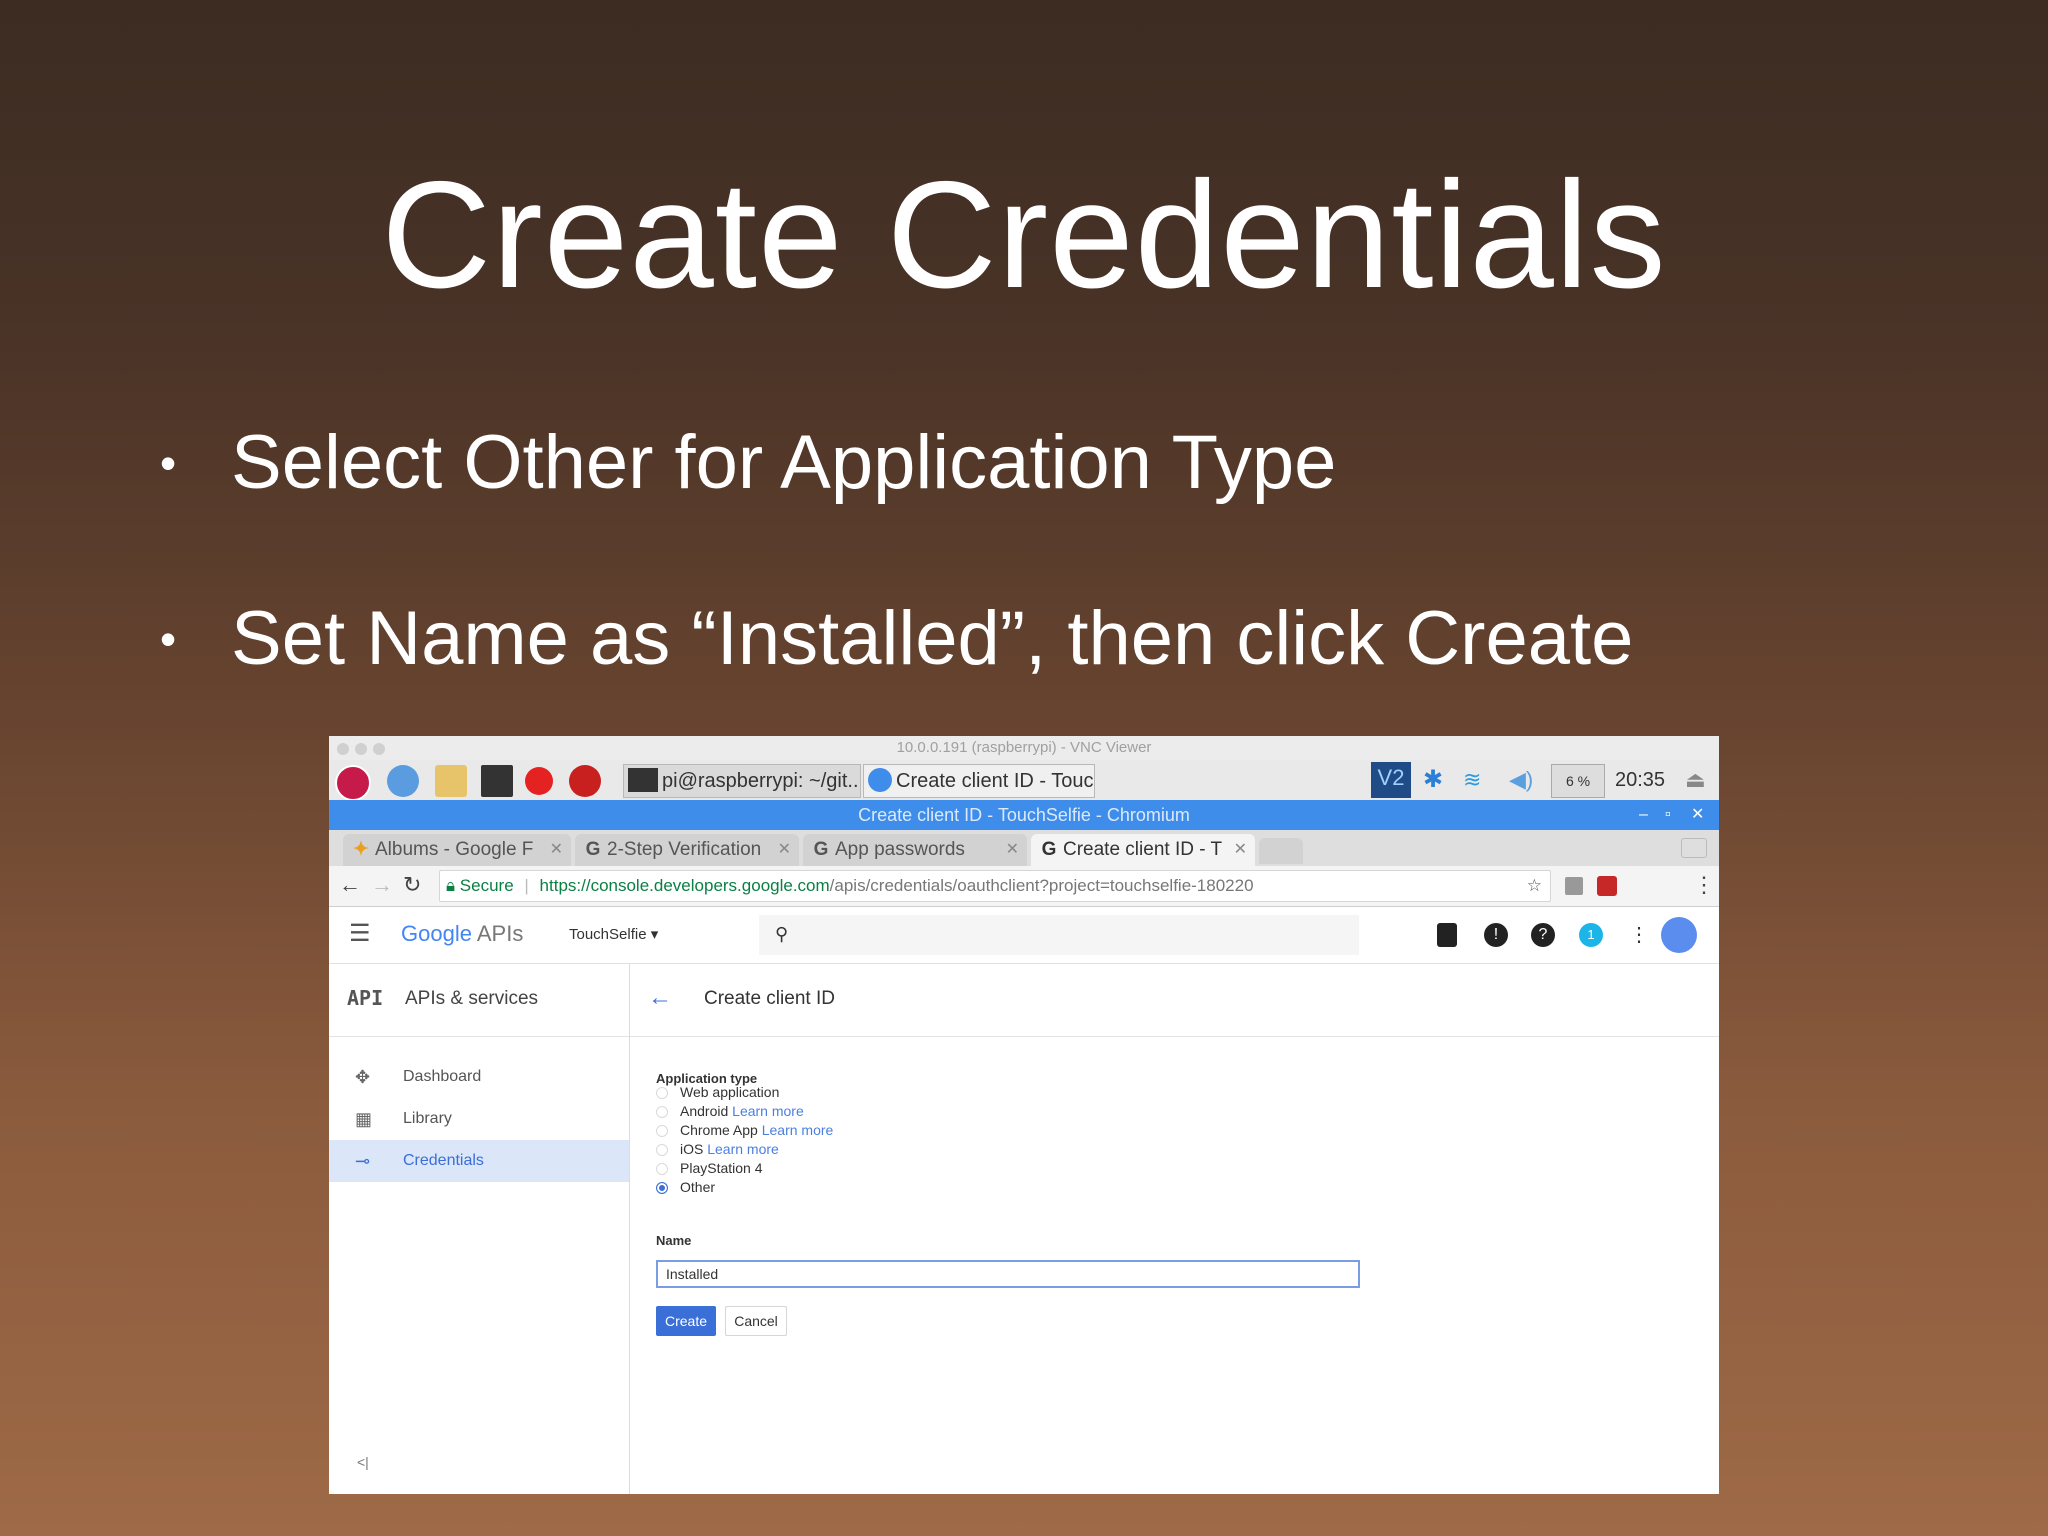 The height and width of the screenshot is (1536, 2048). What do you see at coordinates (1591, 935) in the screenshot?
I see `notifications-badge: 1` at bounding box center [1591, 935].